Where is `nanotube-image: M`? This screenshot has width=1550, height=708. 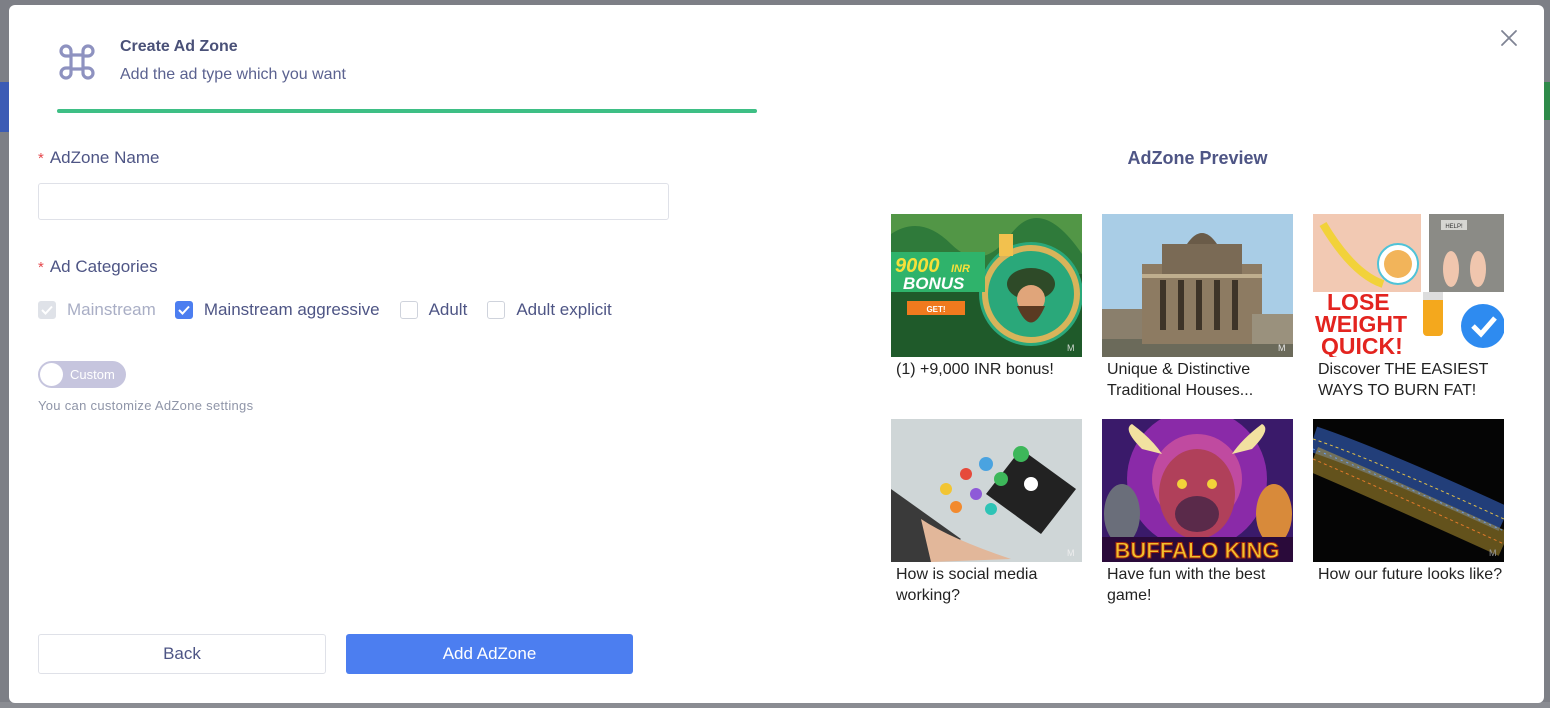 nanotube-image: M is located at coordinates (1408, 490).